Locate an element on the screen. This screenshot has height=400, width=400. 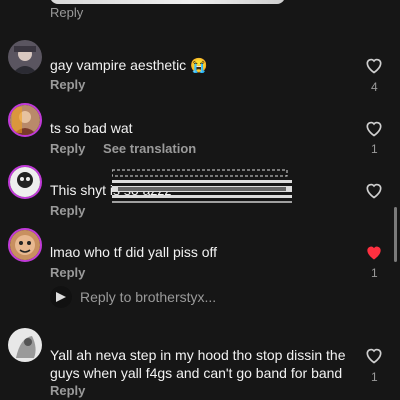
advisory-sticker-overlay is located at coordinates (202, 186).